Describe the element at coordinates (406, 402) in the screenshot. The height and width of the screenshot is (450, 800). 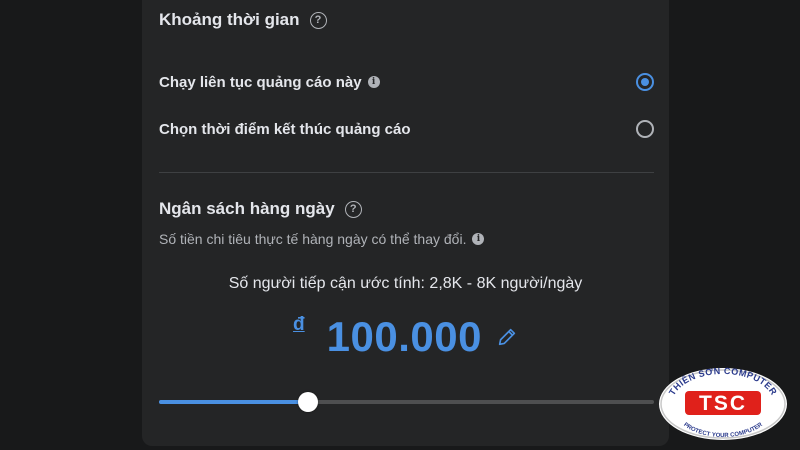
I see `budget-slider` at that location.